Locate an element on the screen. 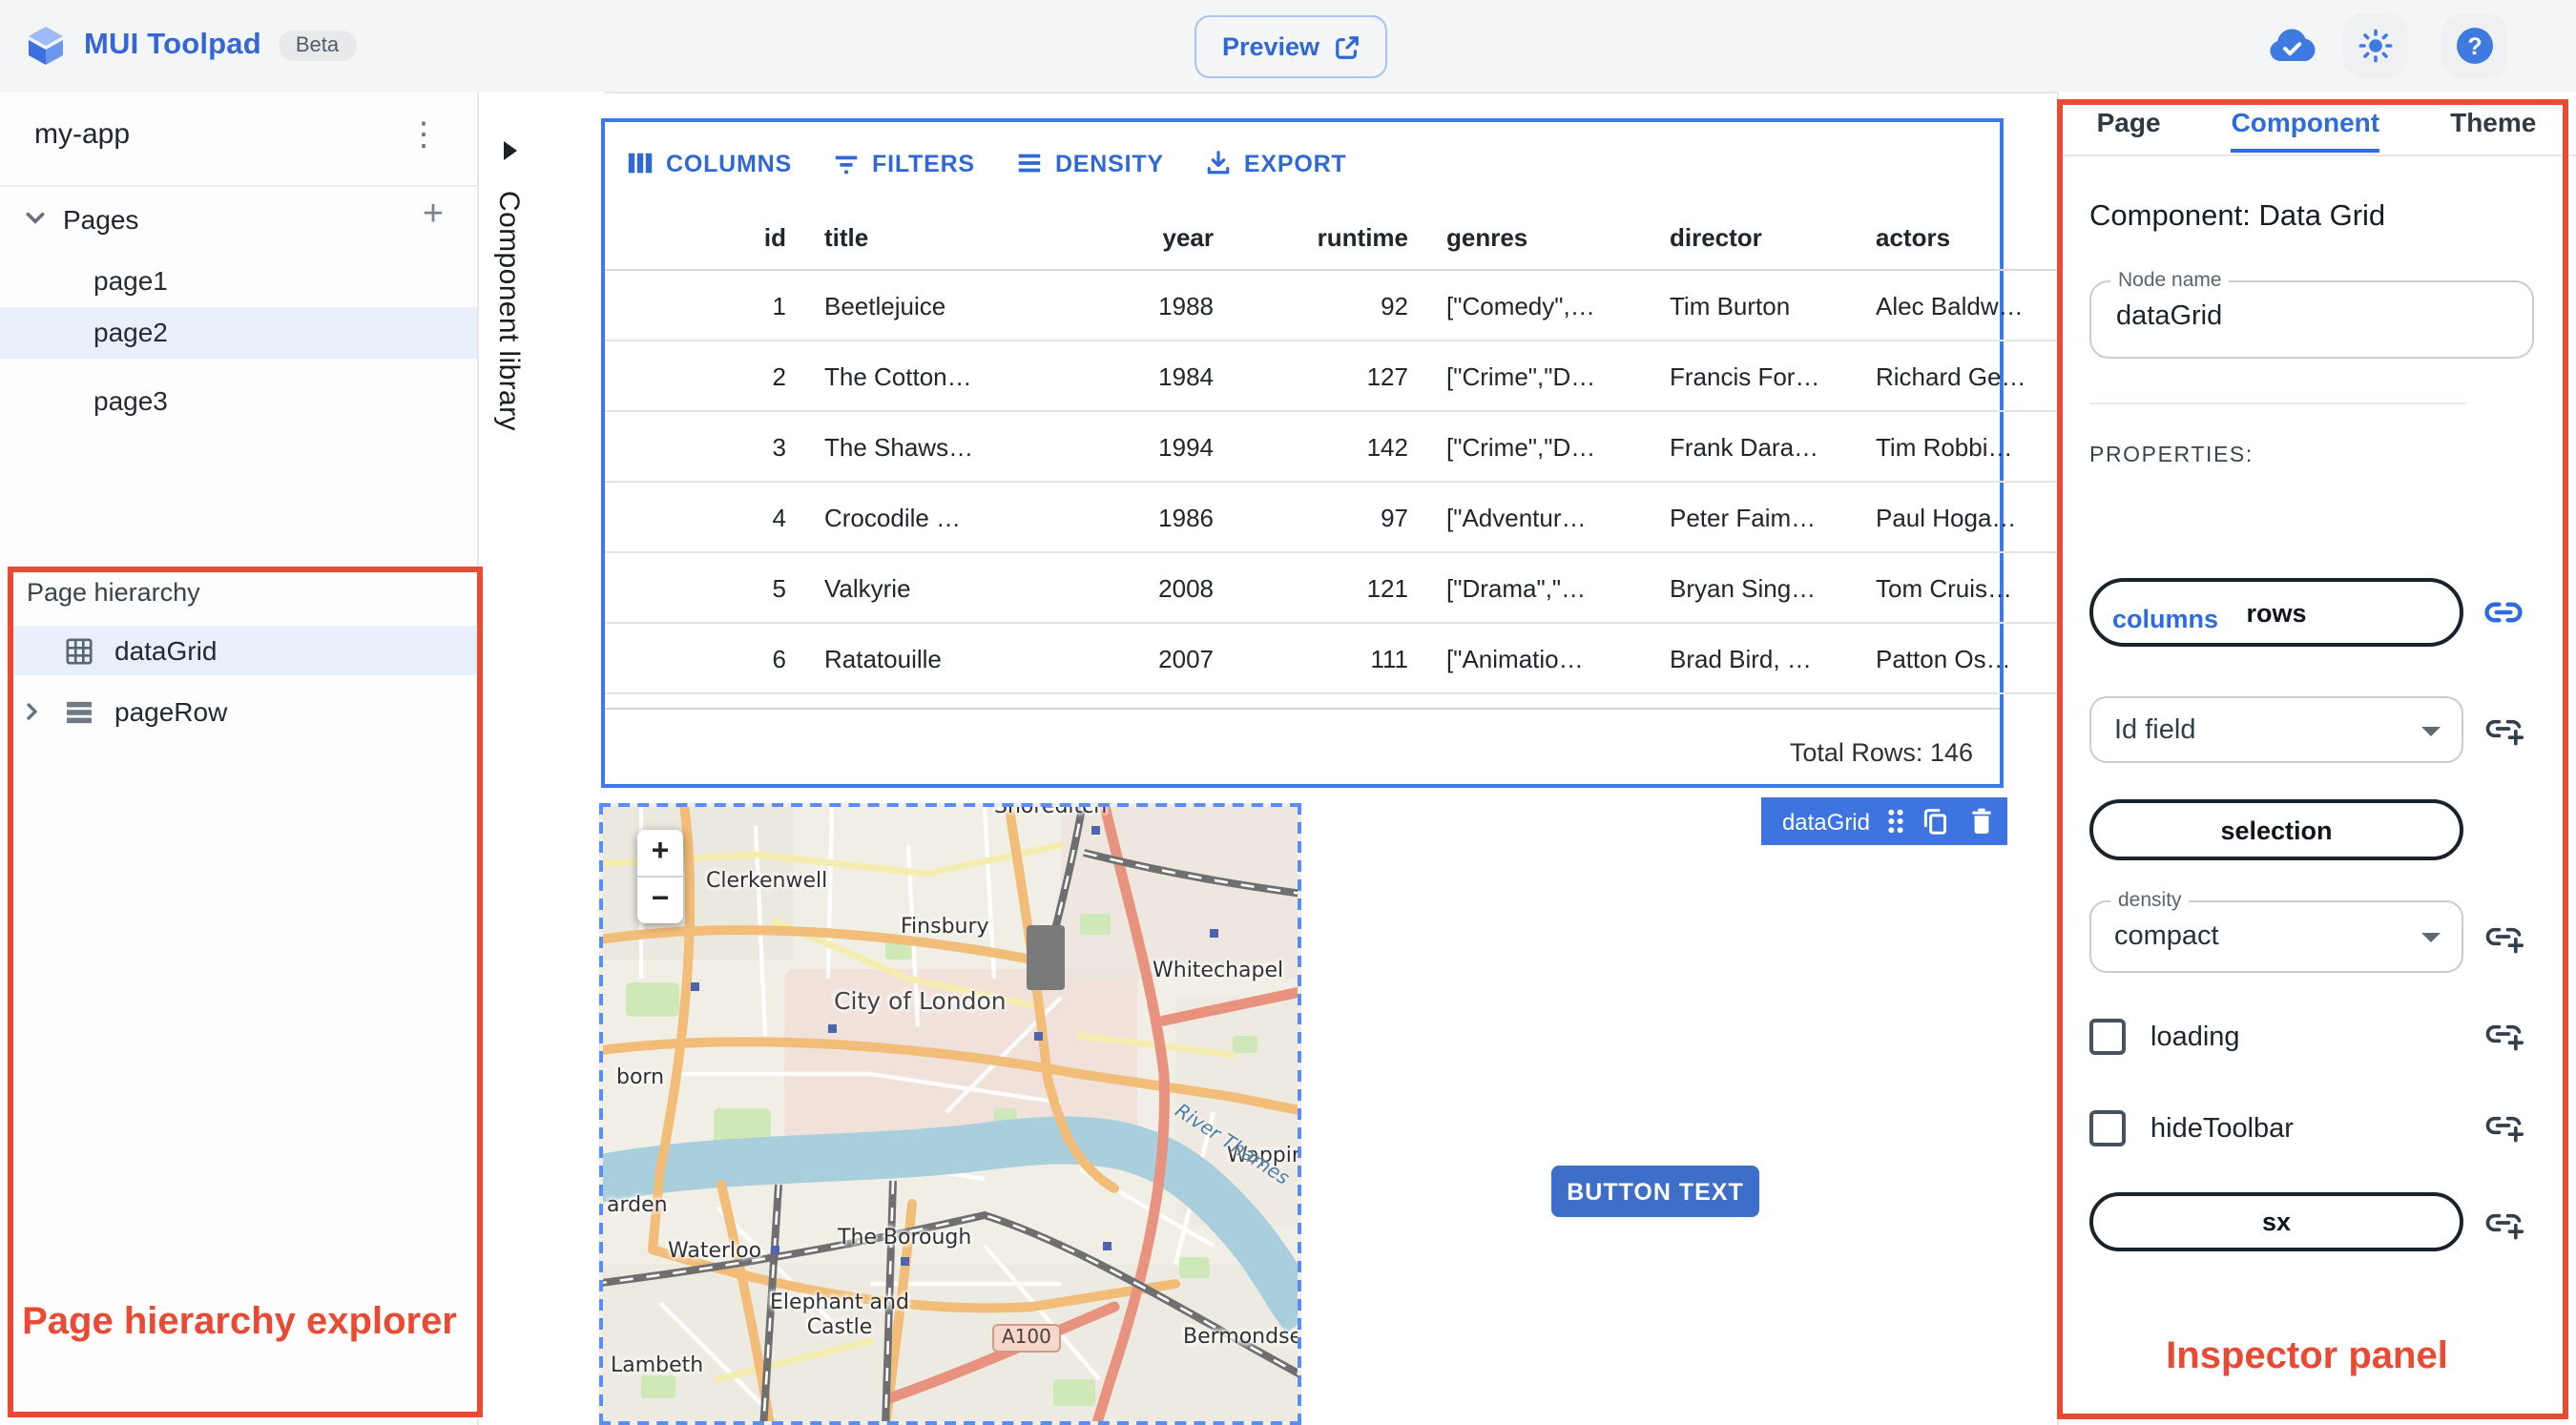  rows-binding-link-icon is located at coordinates (2503, 612).